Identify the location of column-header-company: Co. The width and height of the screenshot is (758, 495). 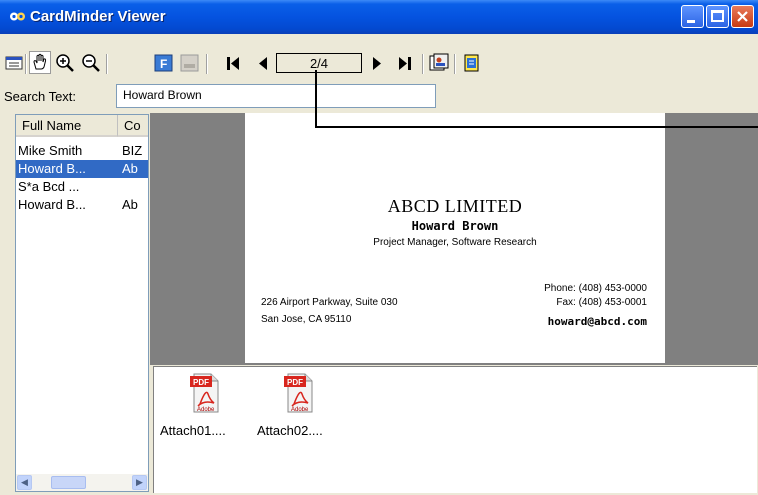
(133, 126).